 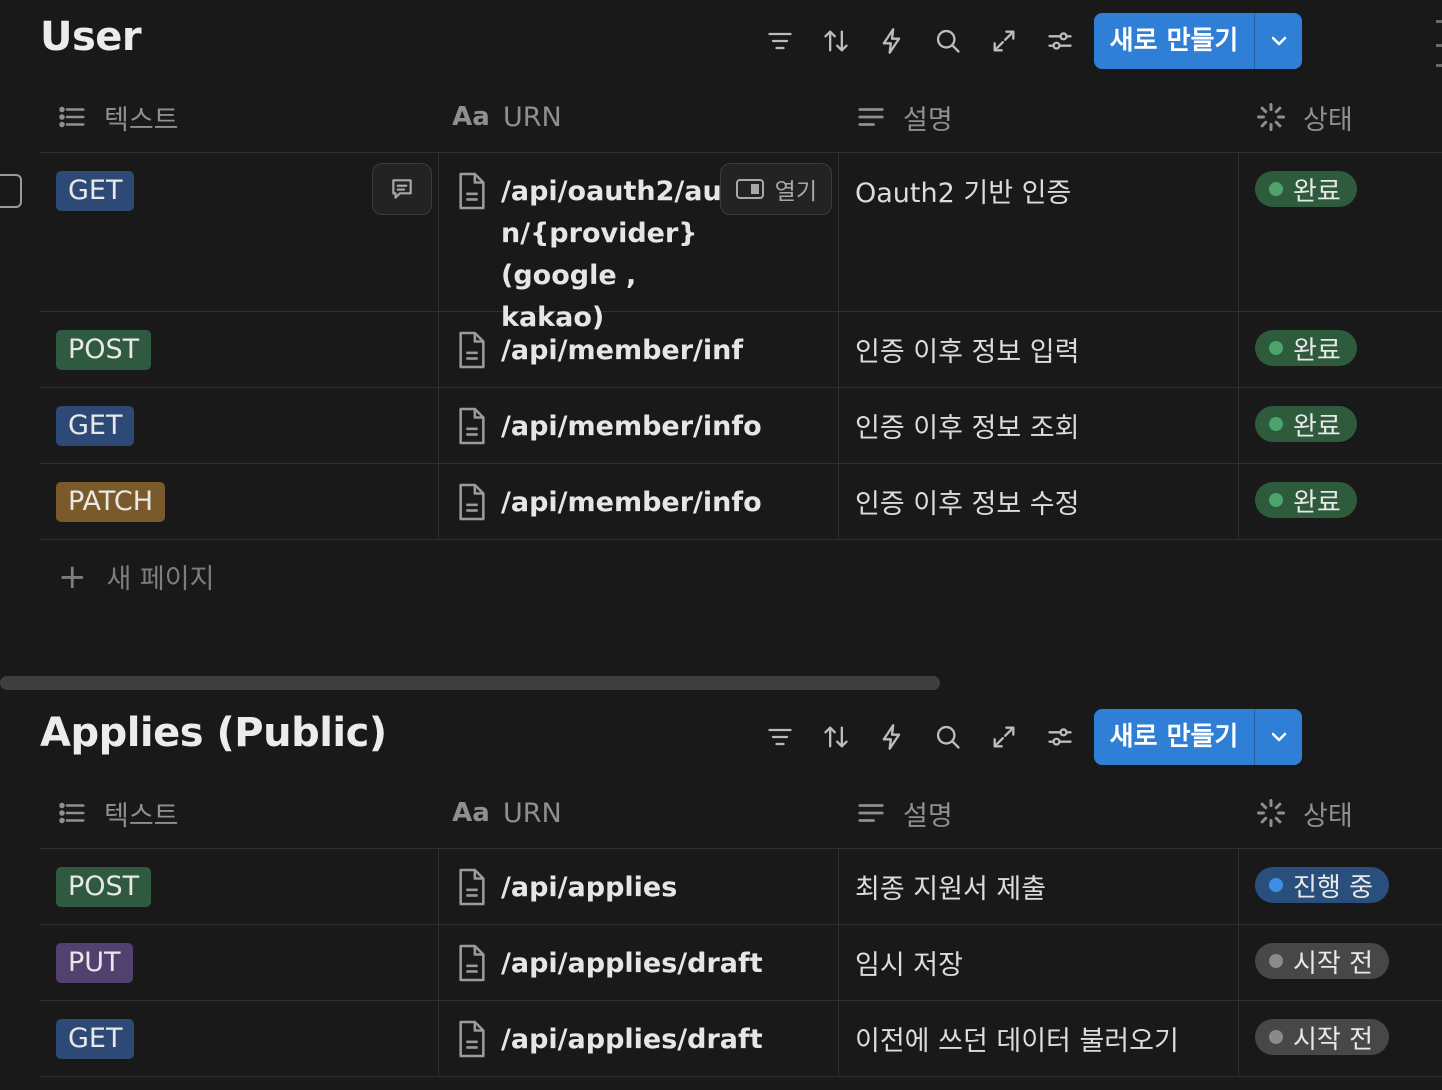 What do you see at coordinates (1039, 349) in the screenshot?
I see `desc-cell: 인증 이후 정보 입력` at bounding box center [1039, 349].